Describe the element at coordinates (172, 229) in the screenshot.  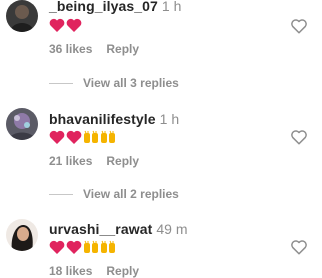
I see `timestamp: 49 m` at that location.